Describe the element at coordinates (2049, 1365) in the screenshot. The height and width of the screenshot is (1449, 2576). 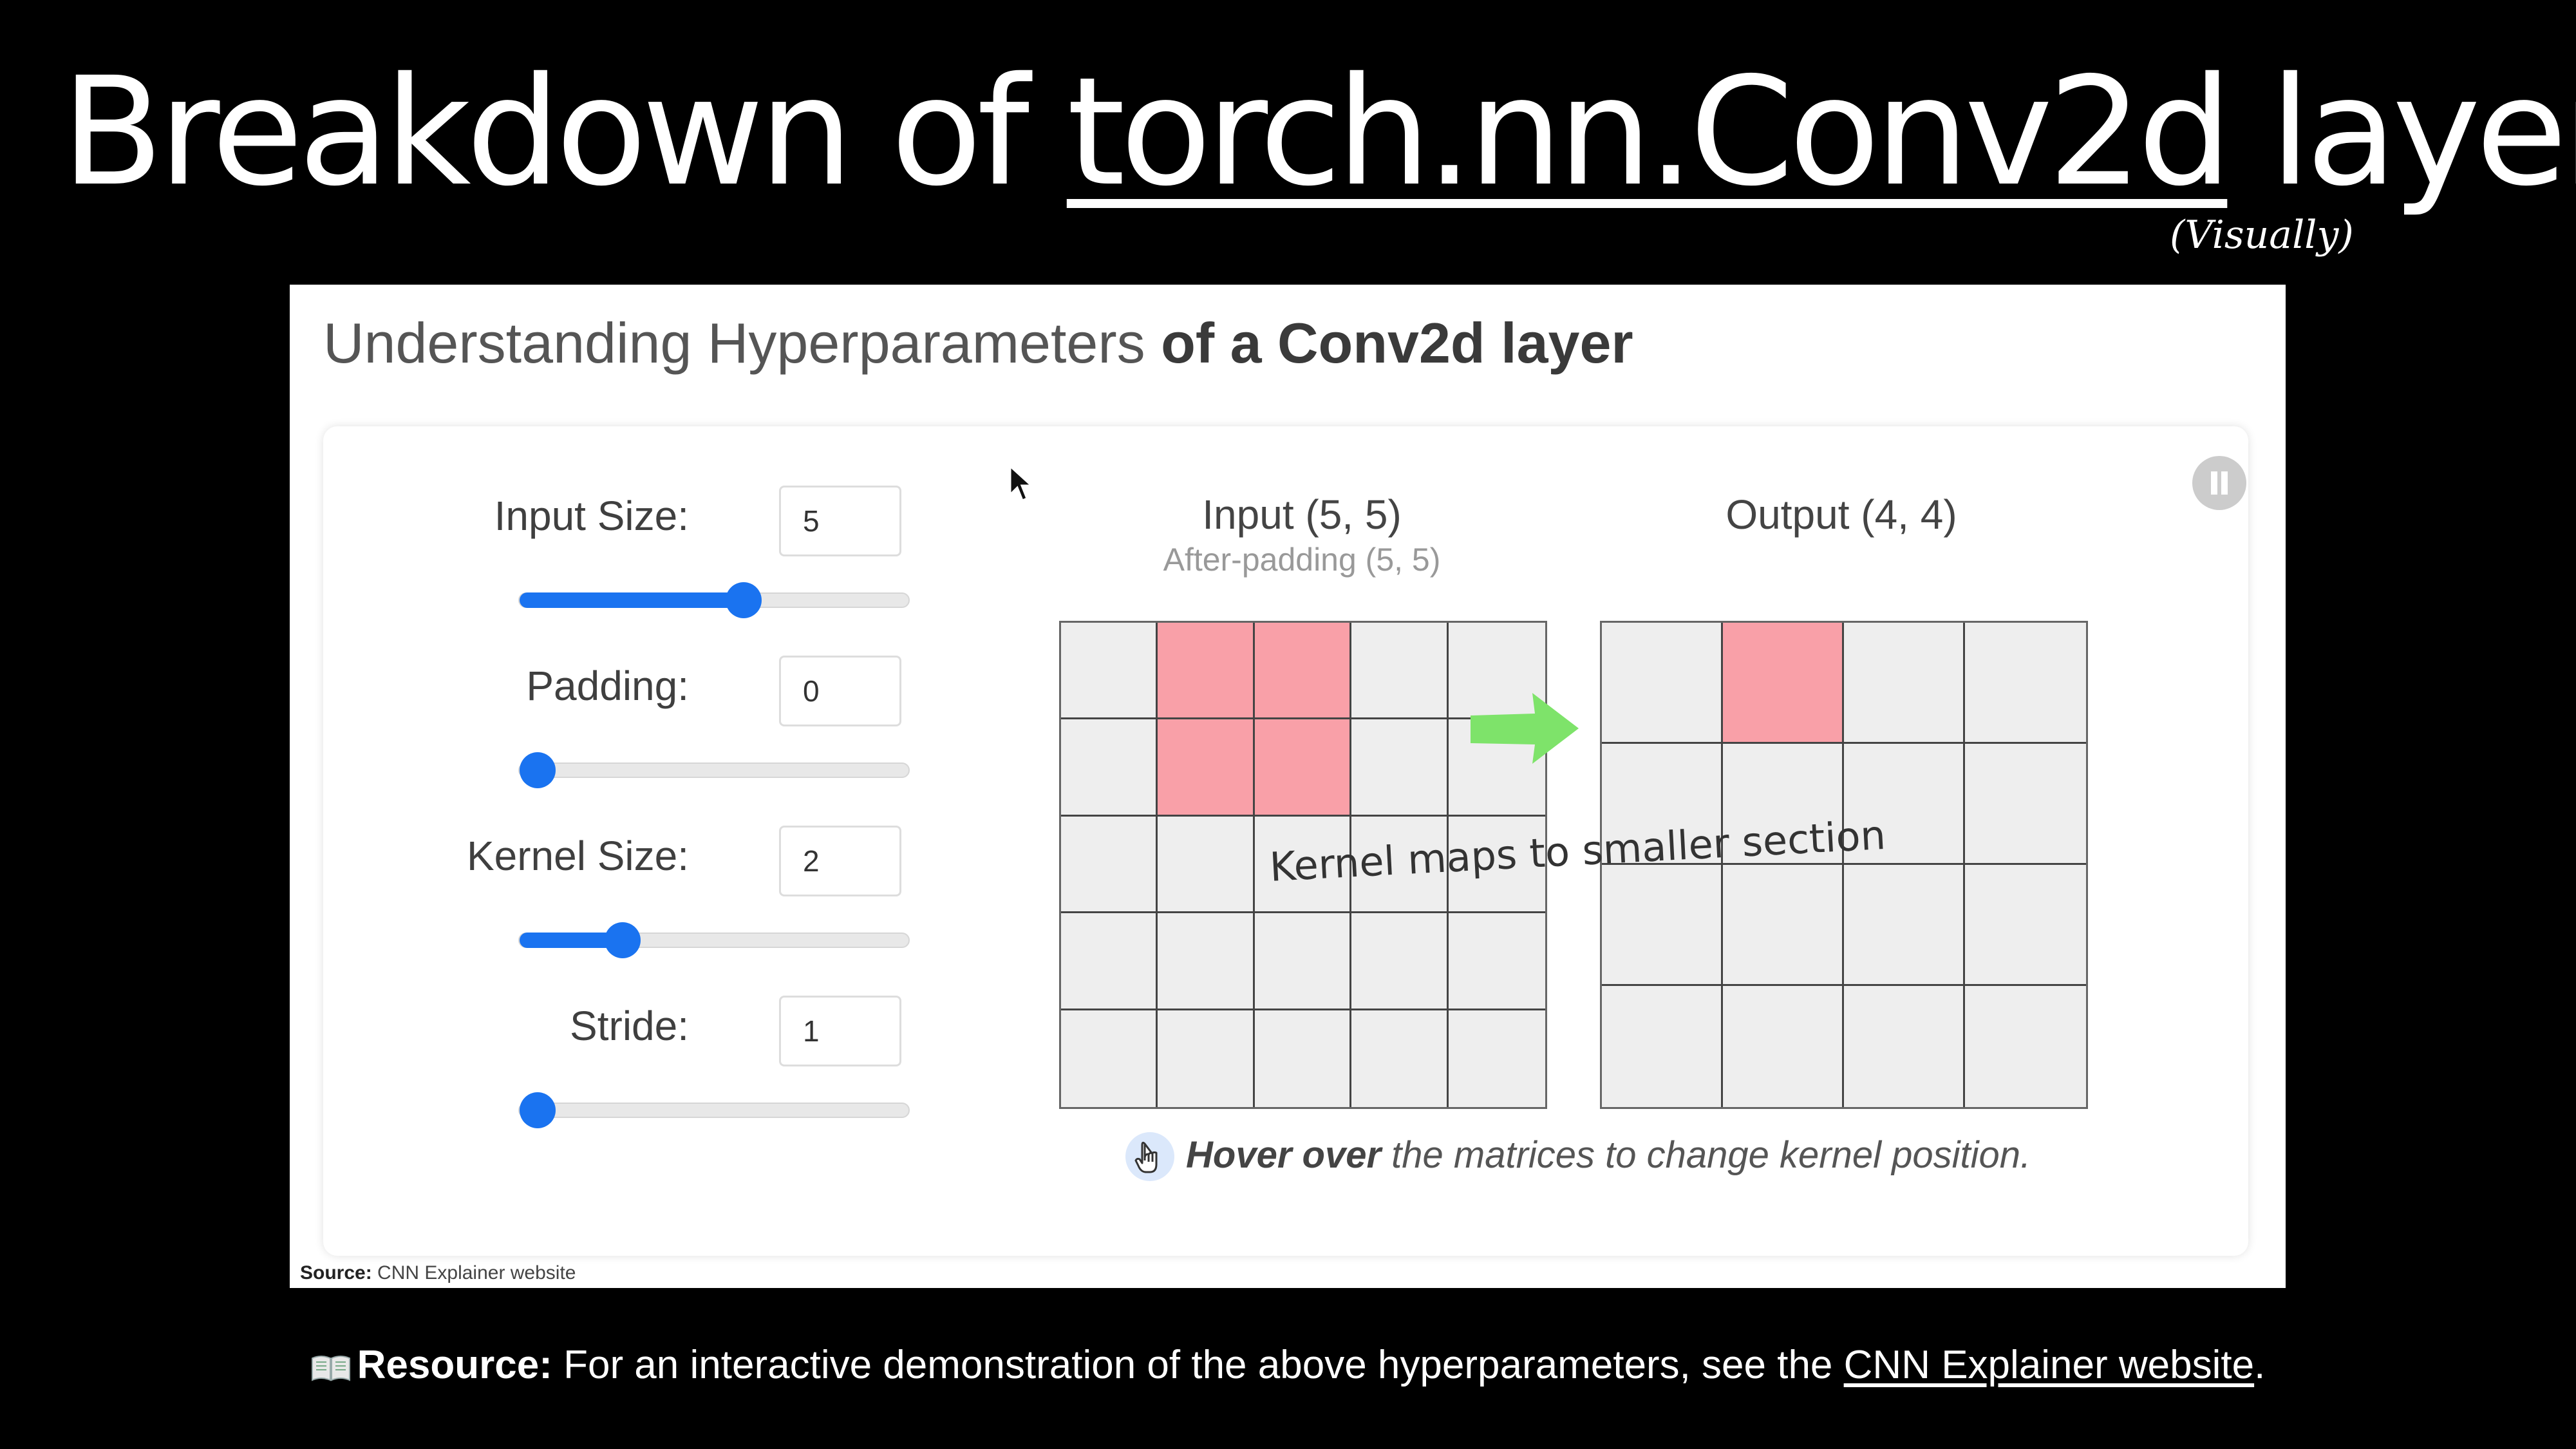
I see `cnn-explainer-link: CNN Explainer website` at that location.